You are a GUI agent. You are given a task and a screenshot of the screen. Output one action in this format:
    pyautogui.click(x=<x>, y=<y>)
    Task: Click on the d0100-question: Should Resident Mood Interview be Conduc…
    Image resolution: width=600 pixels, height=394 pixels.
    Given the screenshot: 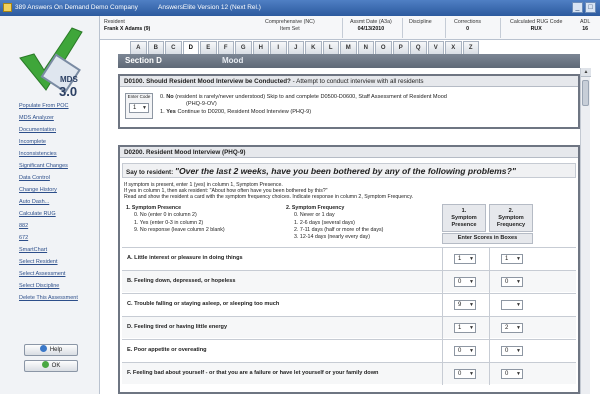 What is the action you would take?
    pyautogui.click(x=218, y=81)
    